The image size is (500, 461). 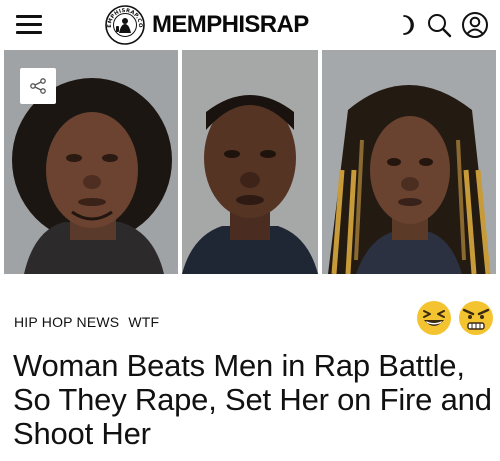 I want to click on site-header: MEMPHISRAP.COM MEMPHISRAP, so click(x=250, y=25).